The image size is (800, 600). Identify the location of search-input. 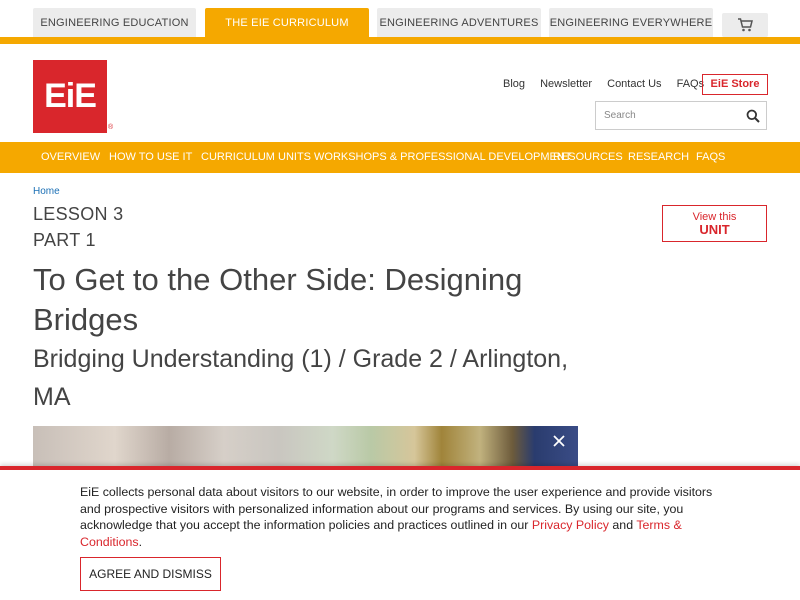
(666, 115).